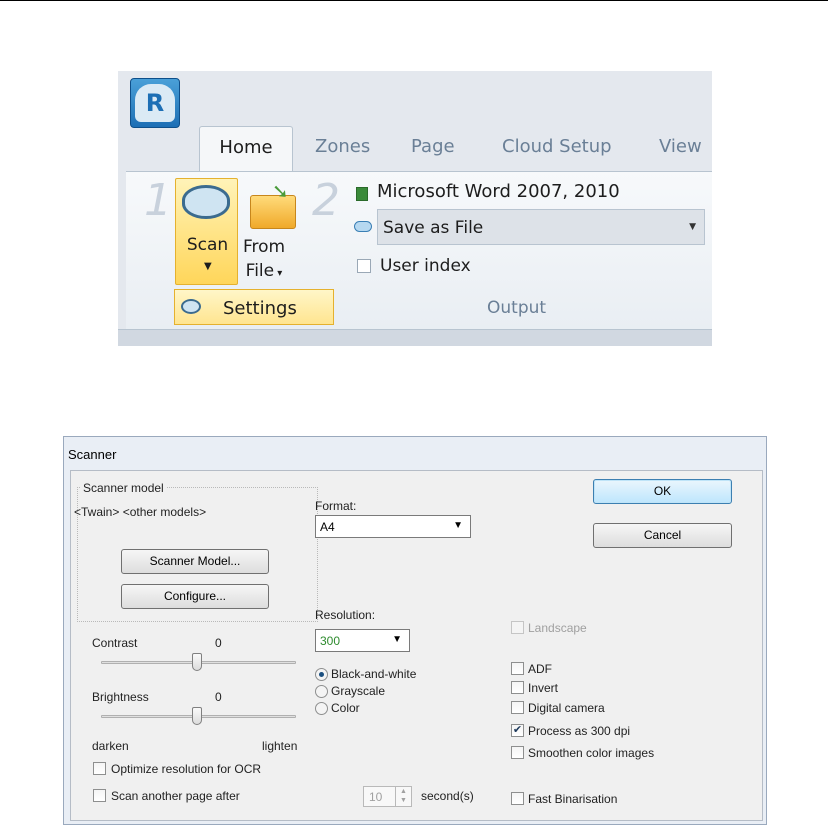  What do you see at coordinates (566, 708) in the screenshot?
I see `digital-camera-label: Digital camera` at bounding box center [566, 708].